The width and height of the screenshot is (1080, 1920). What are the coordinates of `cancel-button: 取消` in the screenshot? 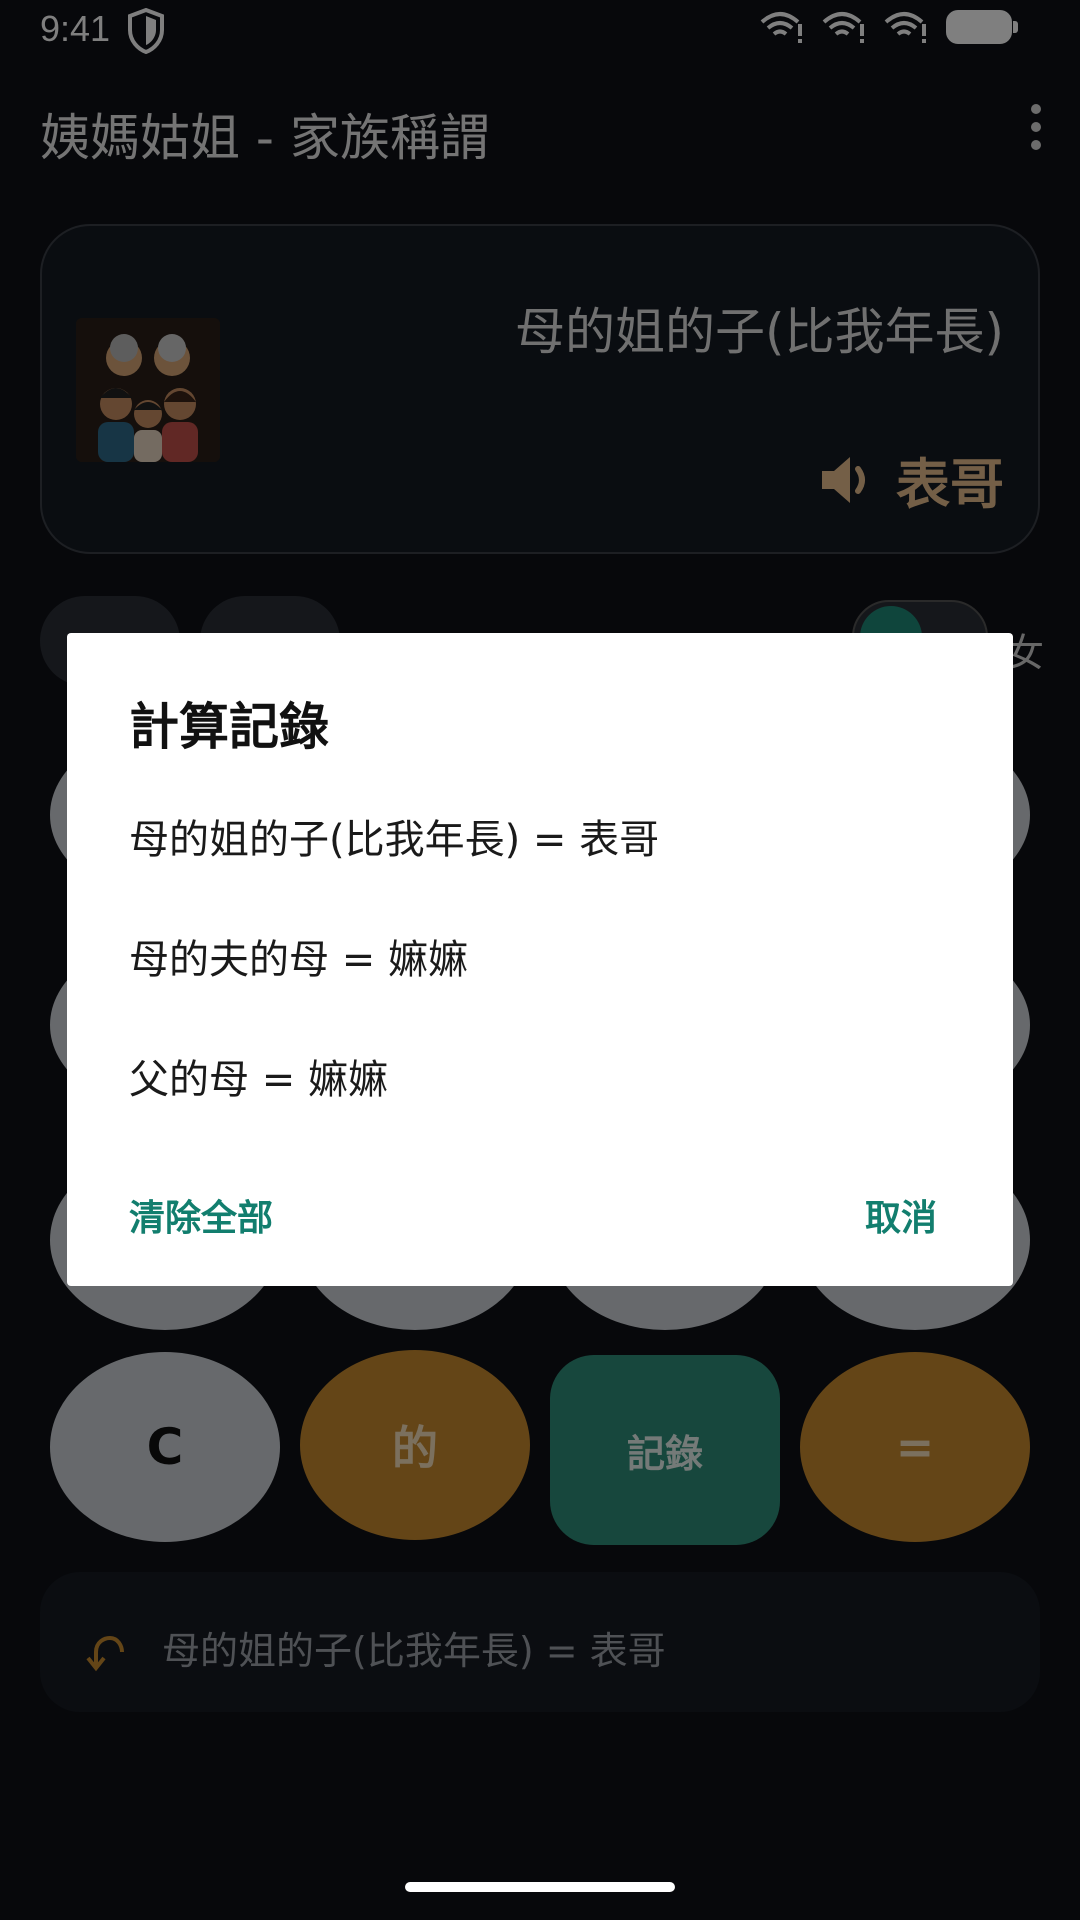 It's located at (901, 1215).